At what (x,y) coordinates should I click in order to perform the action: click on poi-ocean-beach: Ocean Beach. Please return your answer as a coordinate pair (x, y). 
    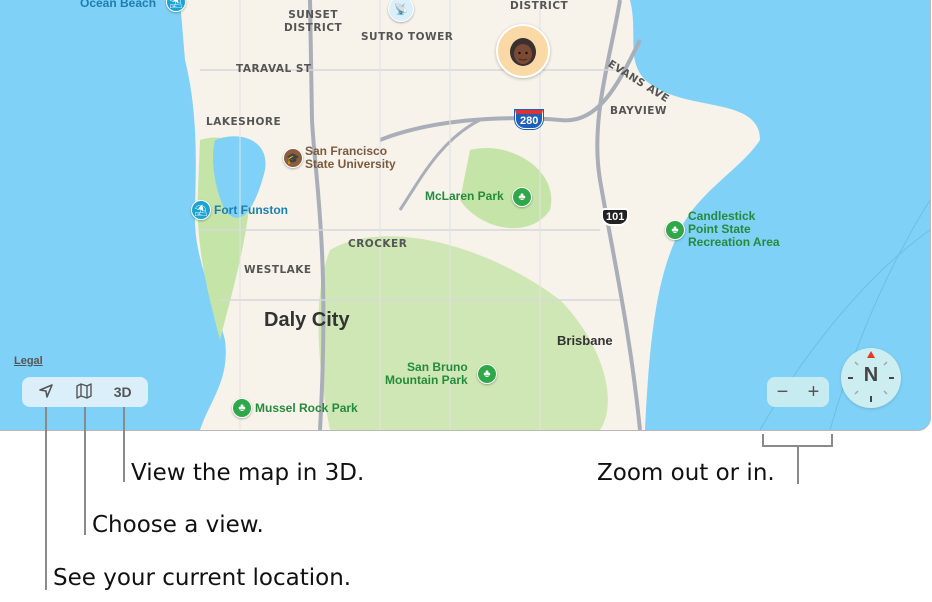
    Looking at the image, I should click on (118, 5).